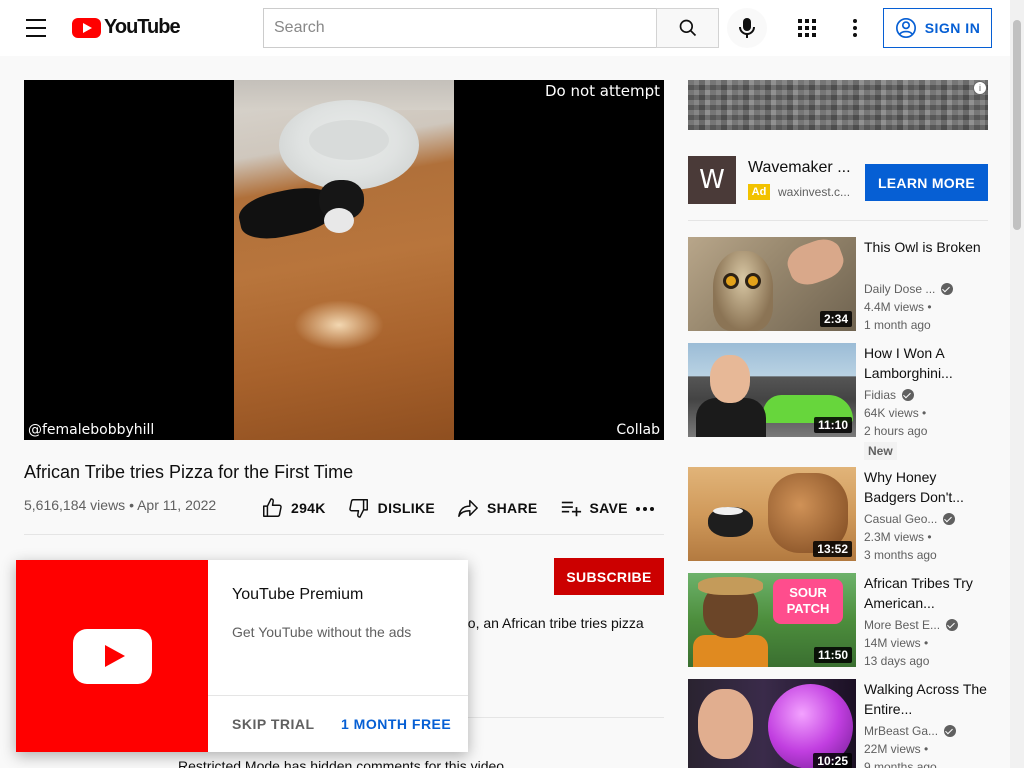 The height and width of the screenshot is (768, 1024). Describe the element at coordinates (807, 28) in the screenshot. I see `apps-grid-icon` at that location.